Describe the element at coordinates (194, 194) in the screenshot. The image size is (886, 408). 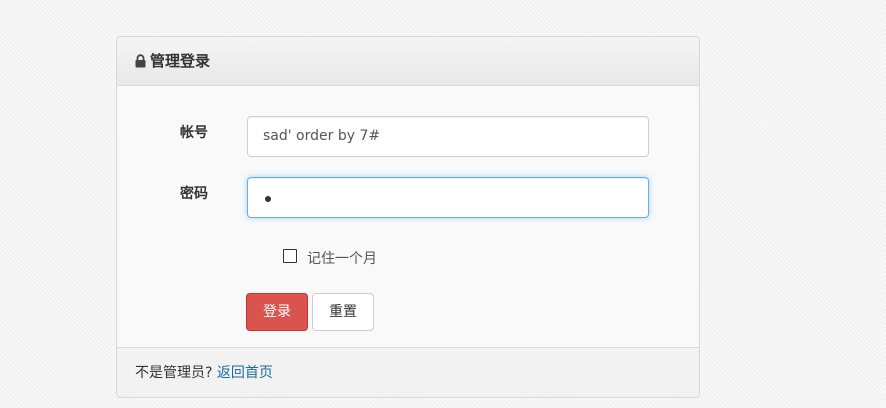
I see `password-label: 密码` at that location.